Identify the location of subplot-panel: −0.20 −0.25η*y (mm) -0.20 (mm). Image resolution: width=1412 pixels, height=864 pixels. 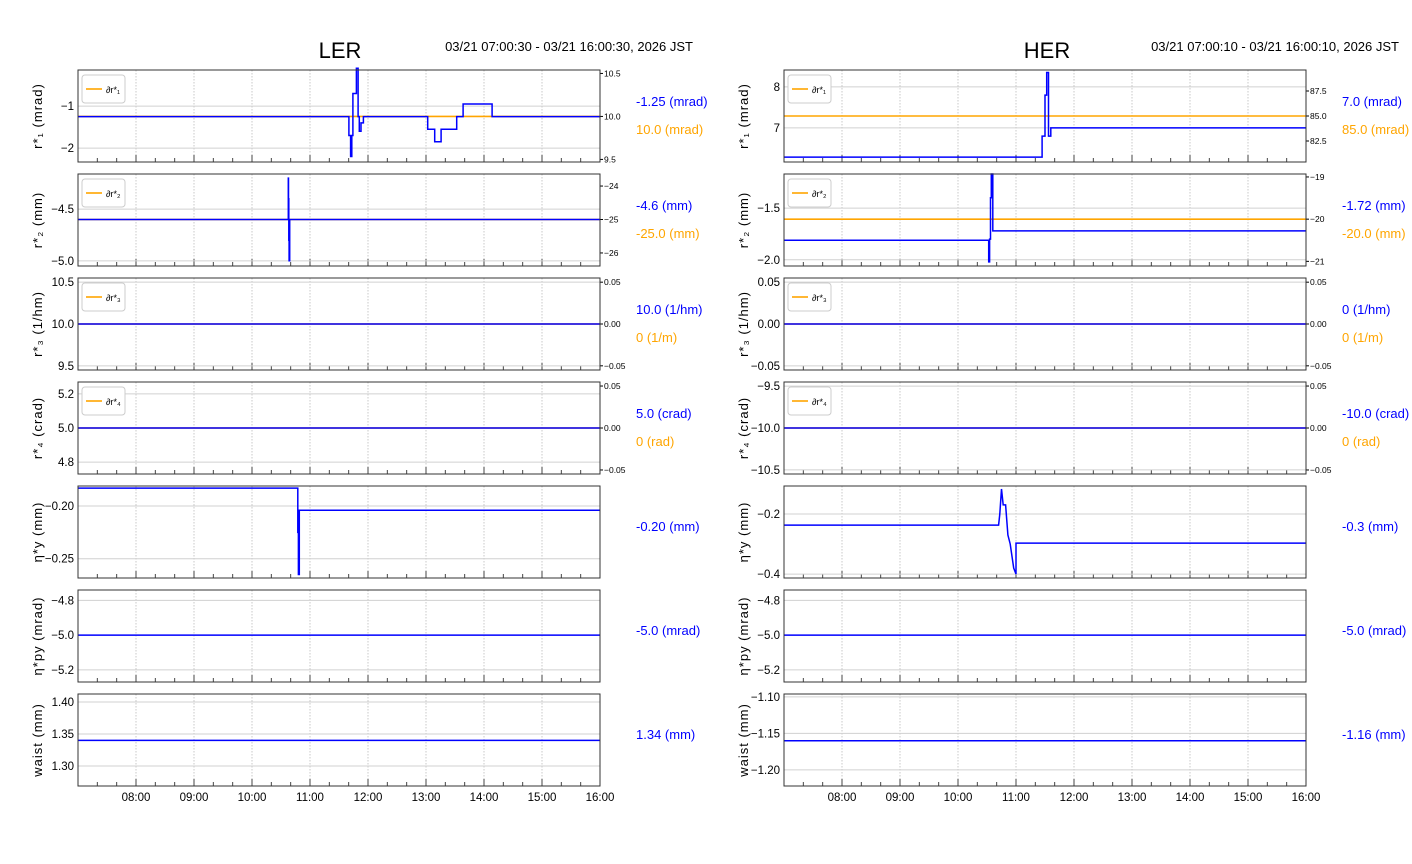
(365, 532).